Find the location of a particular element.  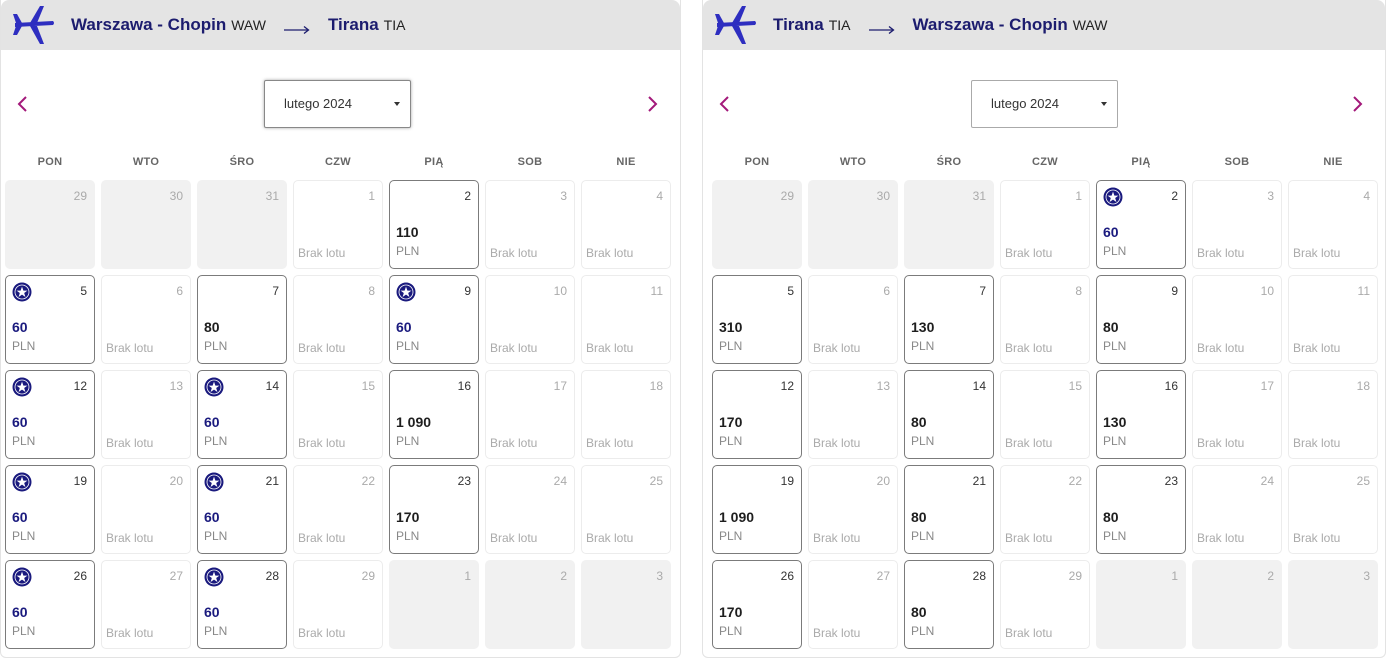

day-cell: 16 130 PLN is located at coordinates (1141, 414).